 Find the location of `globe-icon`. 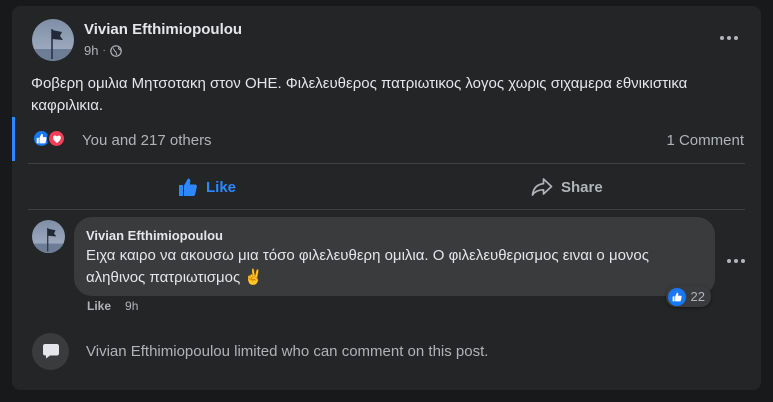

globe-icon is located at coordinates (116, 50).